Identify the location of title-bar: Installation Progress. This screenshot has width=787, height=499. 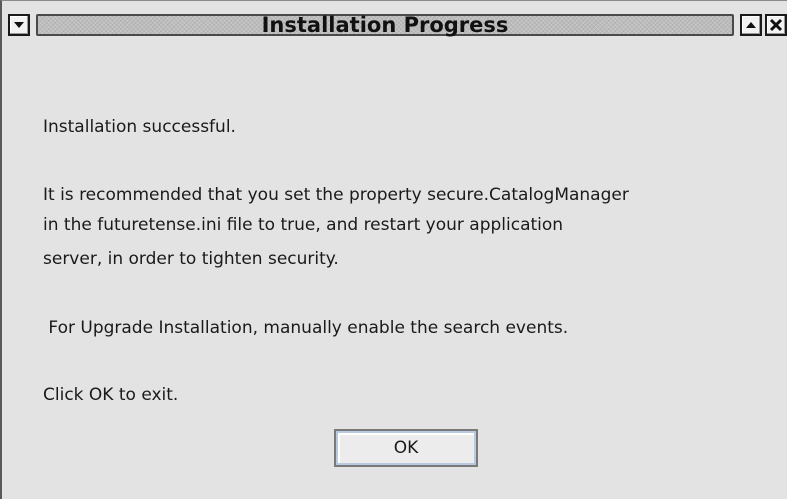
(394, 26).